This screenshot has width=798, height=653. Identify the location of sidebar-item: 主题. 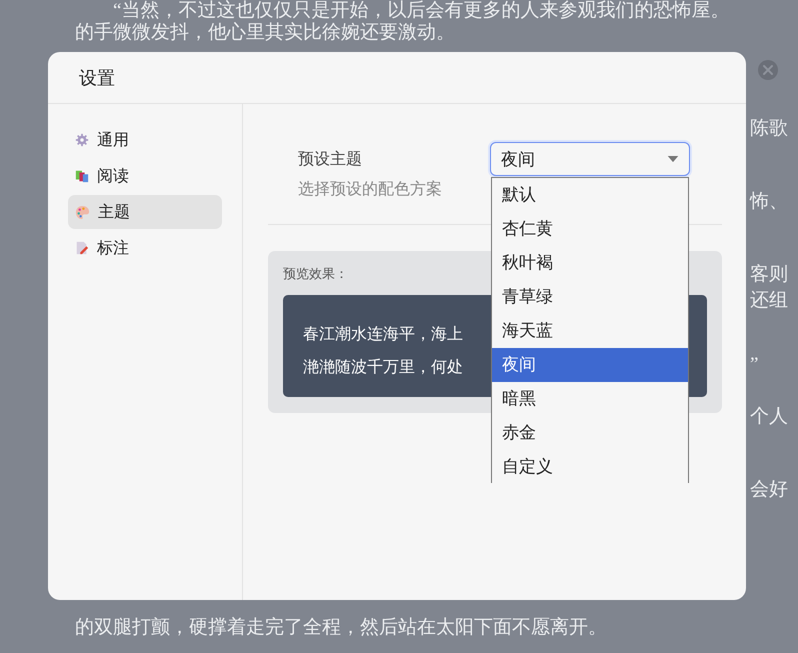
(145, 212).